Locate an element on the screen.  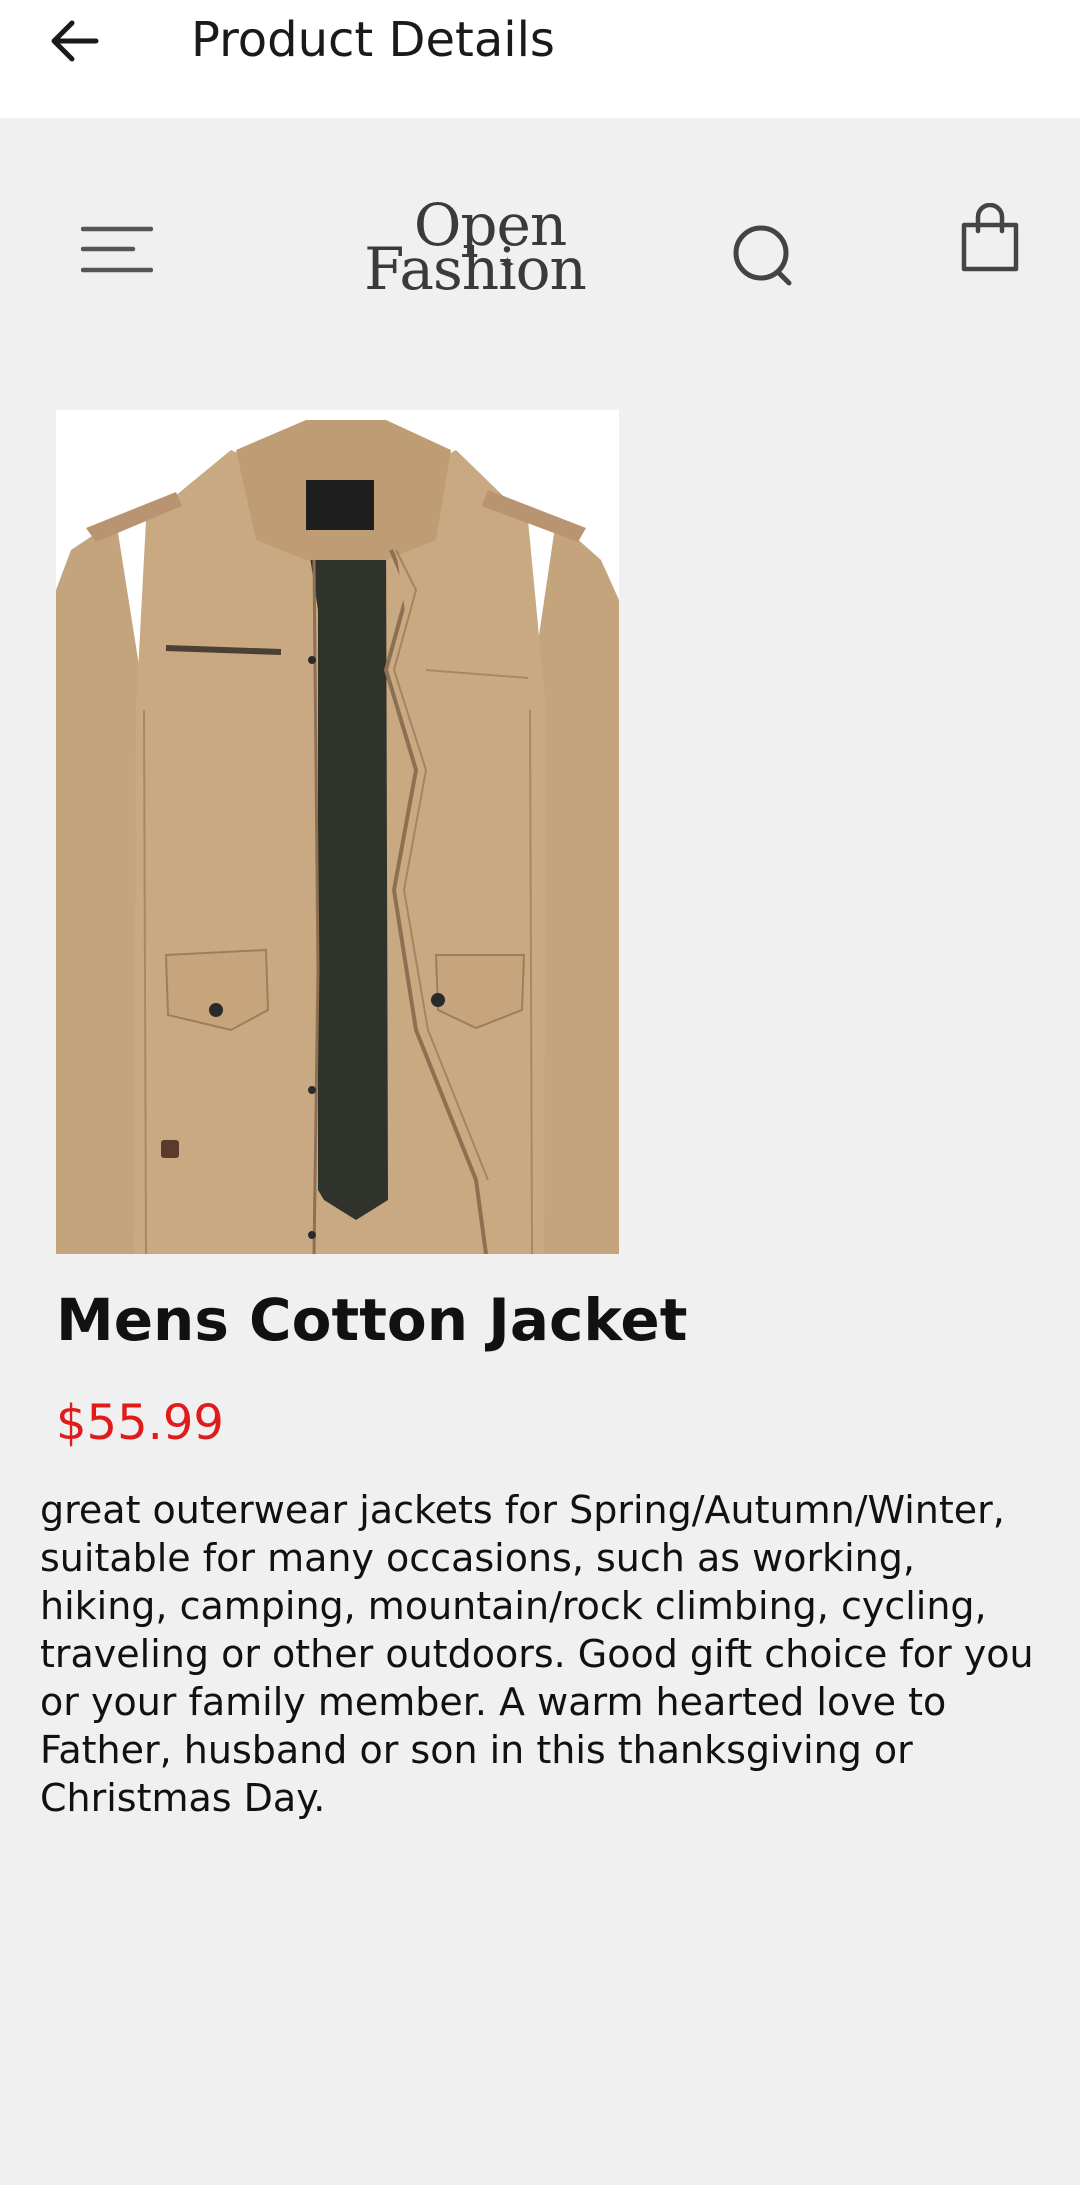
store-logo: Open ✦ Fashion is located at coordinates (475, 250).